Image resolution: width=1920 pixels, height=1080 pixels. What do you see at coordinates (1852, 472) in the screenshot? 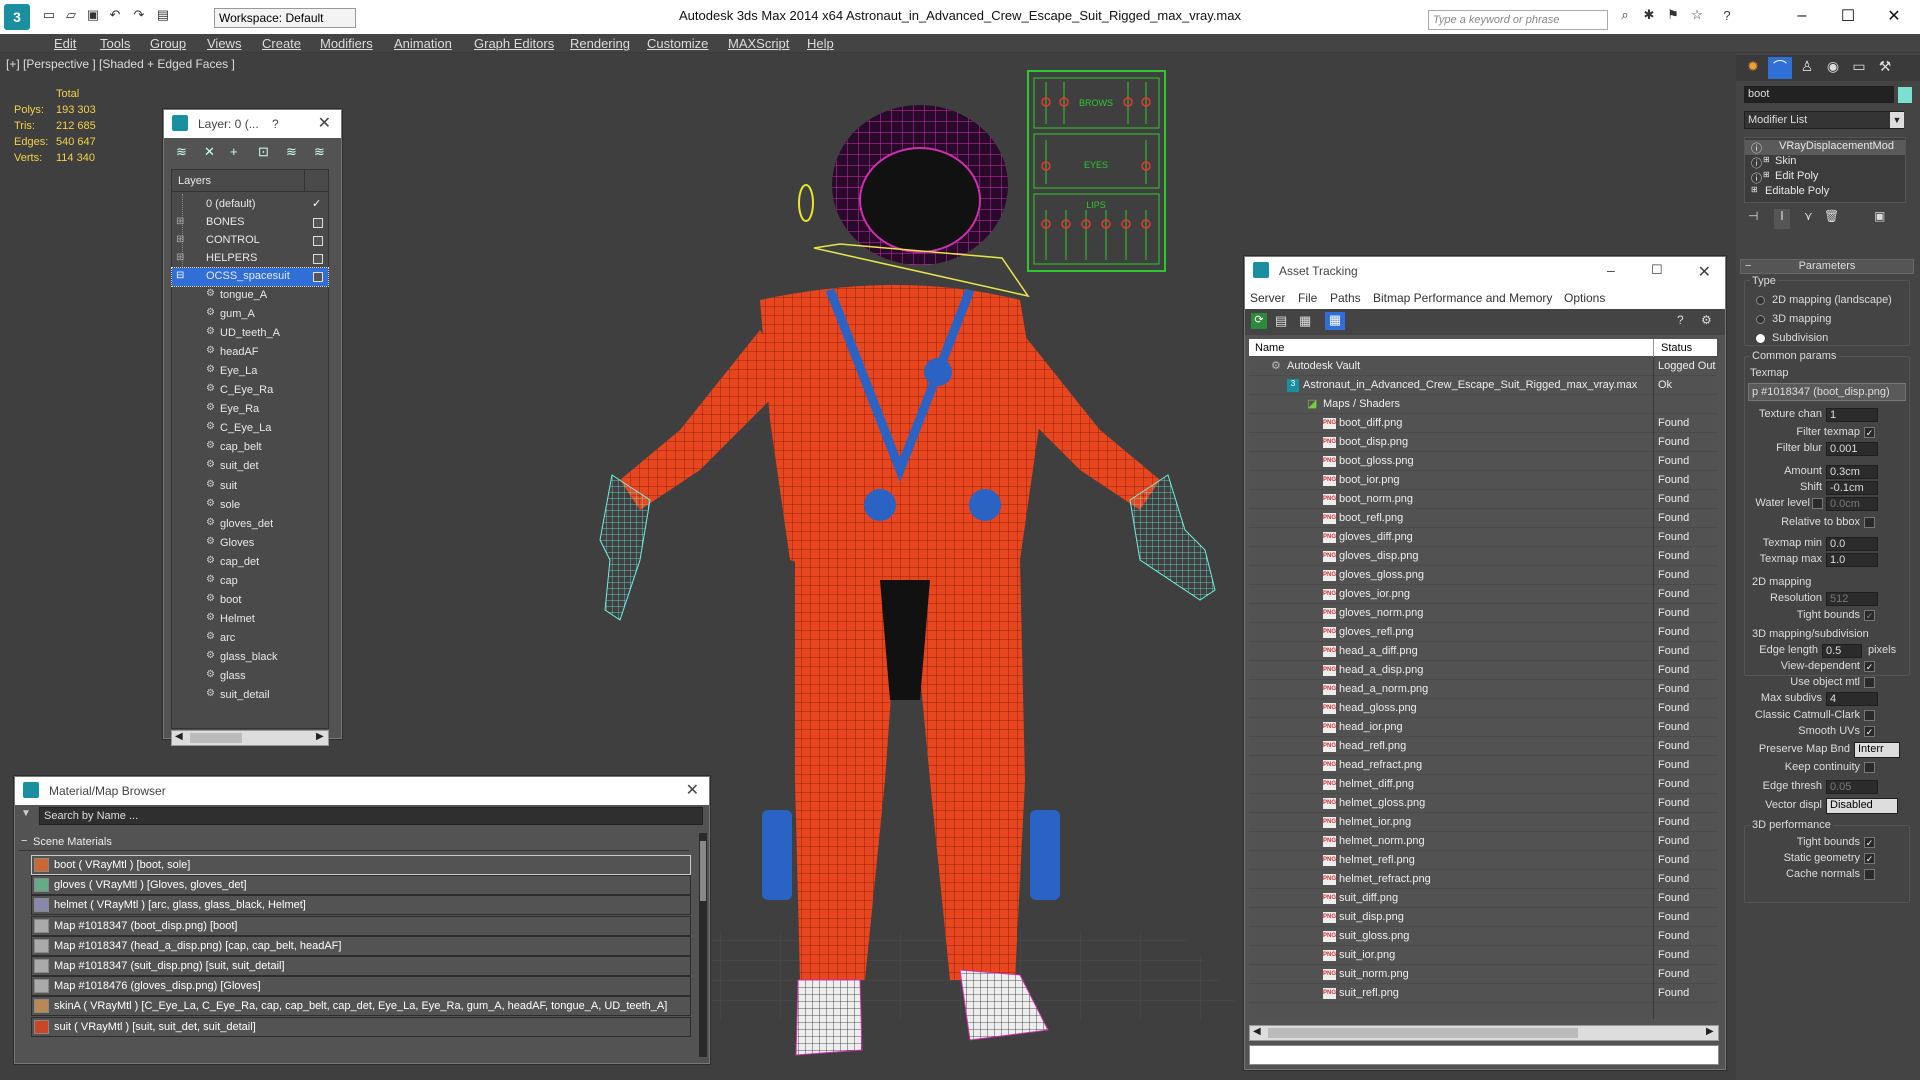
I see `amount-spinner: 0.3cm` at bounding box center [1852, 472].